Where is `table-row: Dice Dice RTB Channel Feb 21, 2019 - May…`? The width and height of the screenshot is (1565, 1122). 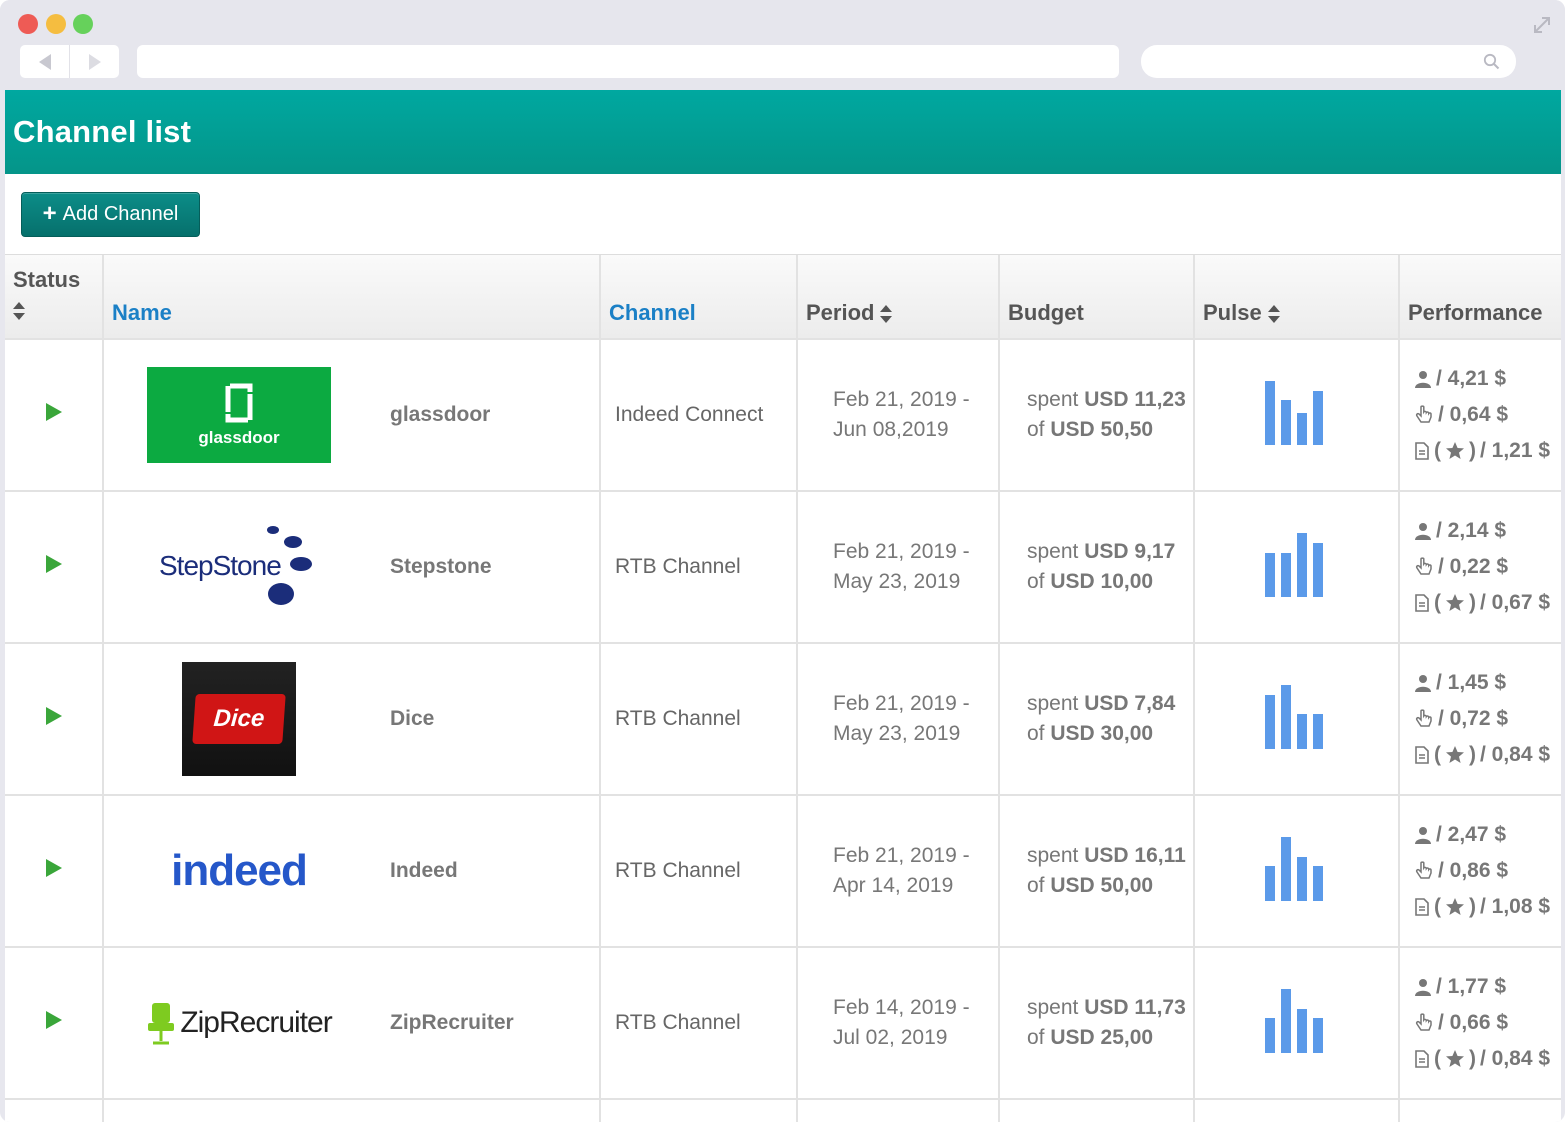 table-row: Dice Dice RTB Channel Feb 21, 2019 - May… is located at coordinates (783, 719).